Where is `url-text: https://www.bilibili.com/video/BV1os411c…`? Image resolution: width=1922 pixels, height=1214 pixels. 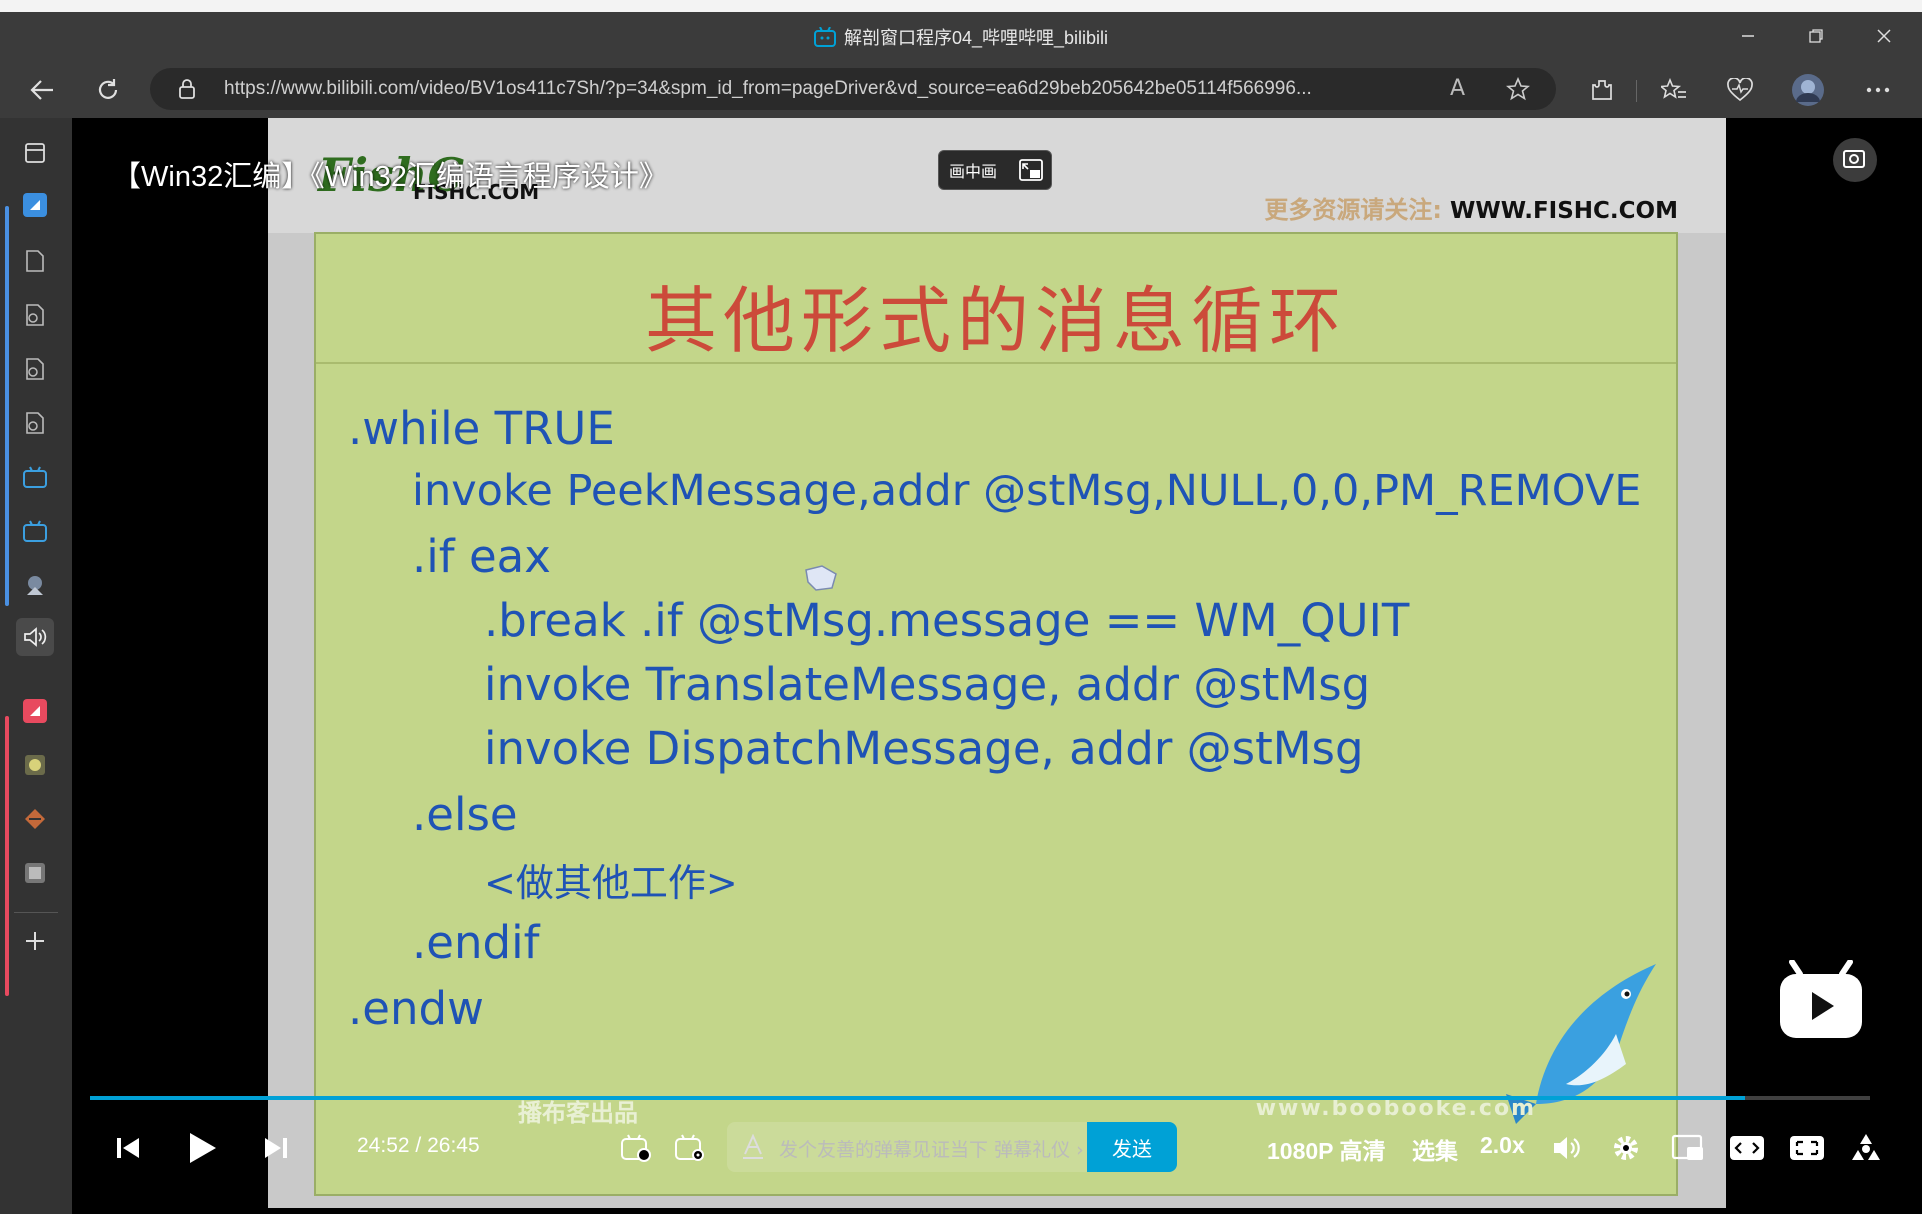
url-text: https://www.bilibili.com/video/BV1os411c… is located at coordinates (768, 89).